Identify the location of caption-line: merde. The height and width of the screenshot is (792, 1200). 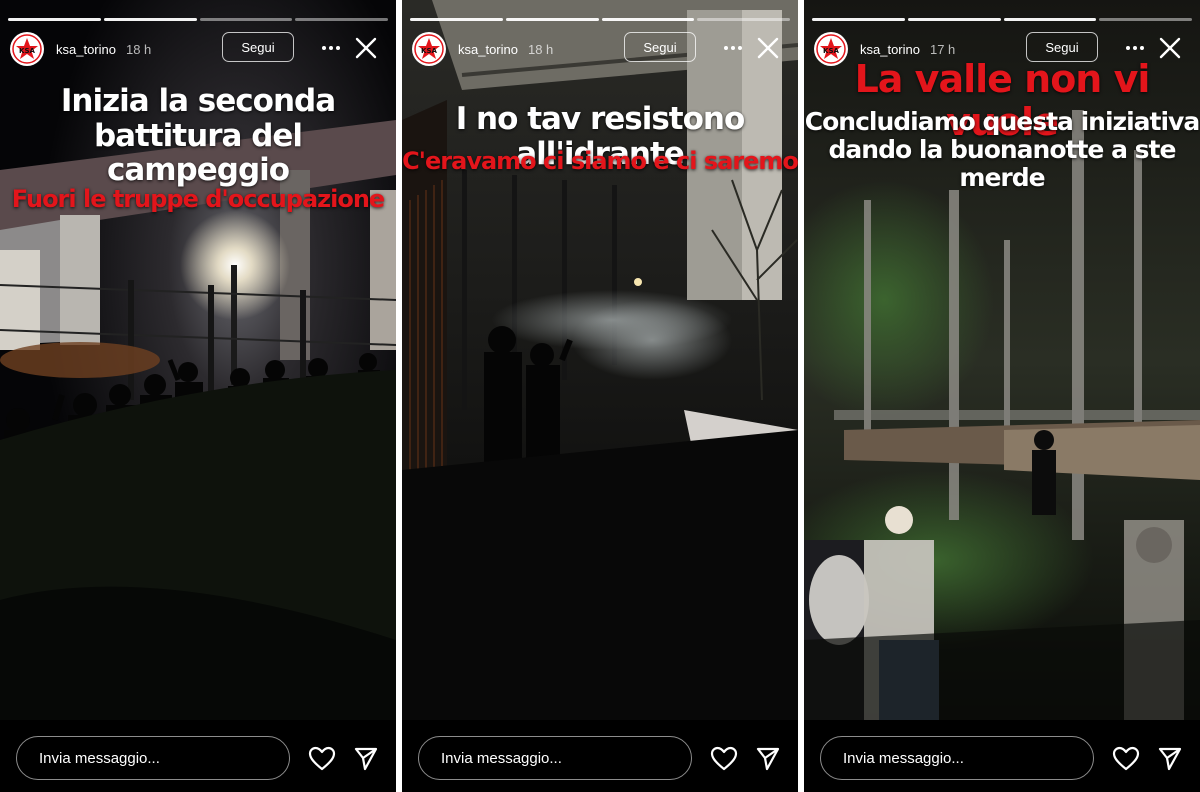
(1002, 177).